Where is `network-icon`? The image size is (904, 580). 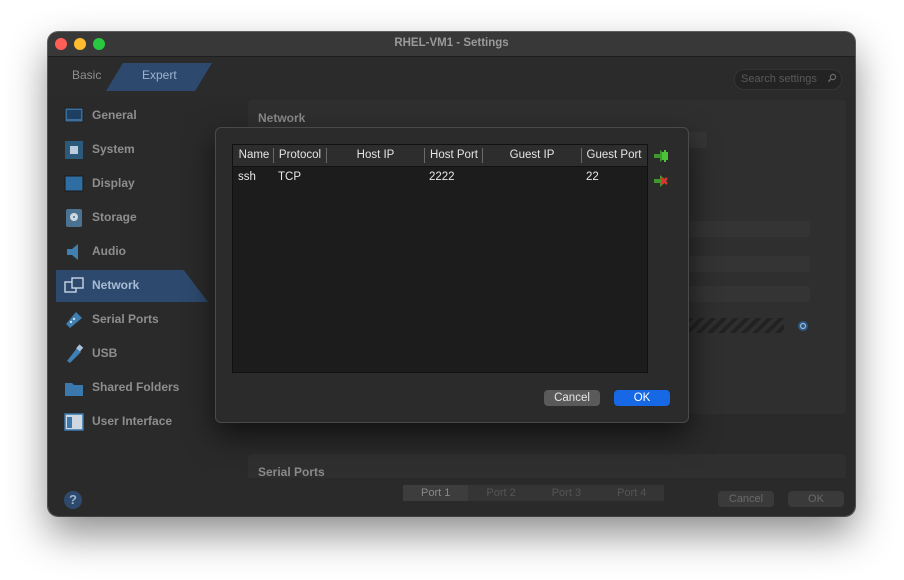
network-icon is located at coordinates (74, 285).